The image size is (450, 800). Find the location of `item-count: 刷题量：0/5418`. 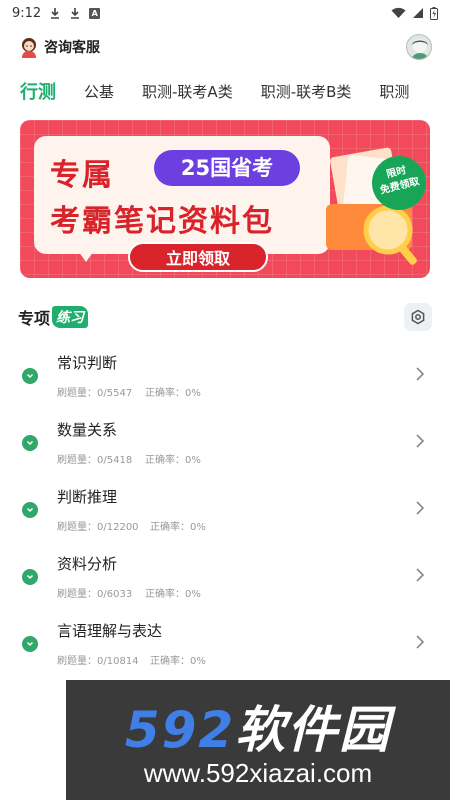

item-count: 刷题量：0/5418 is located at coordinates (95, 460).